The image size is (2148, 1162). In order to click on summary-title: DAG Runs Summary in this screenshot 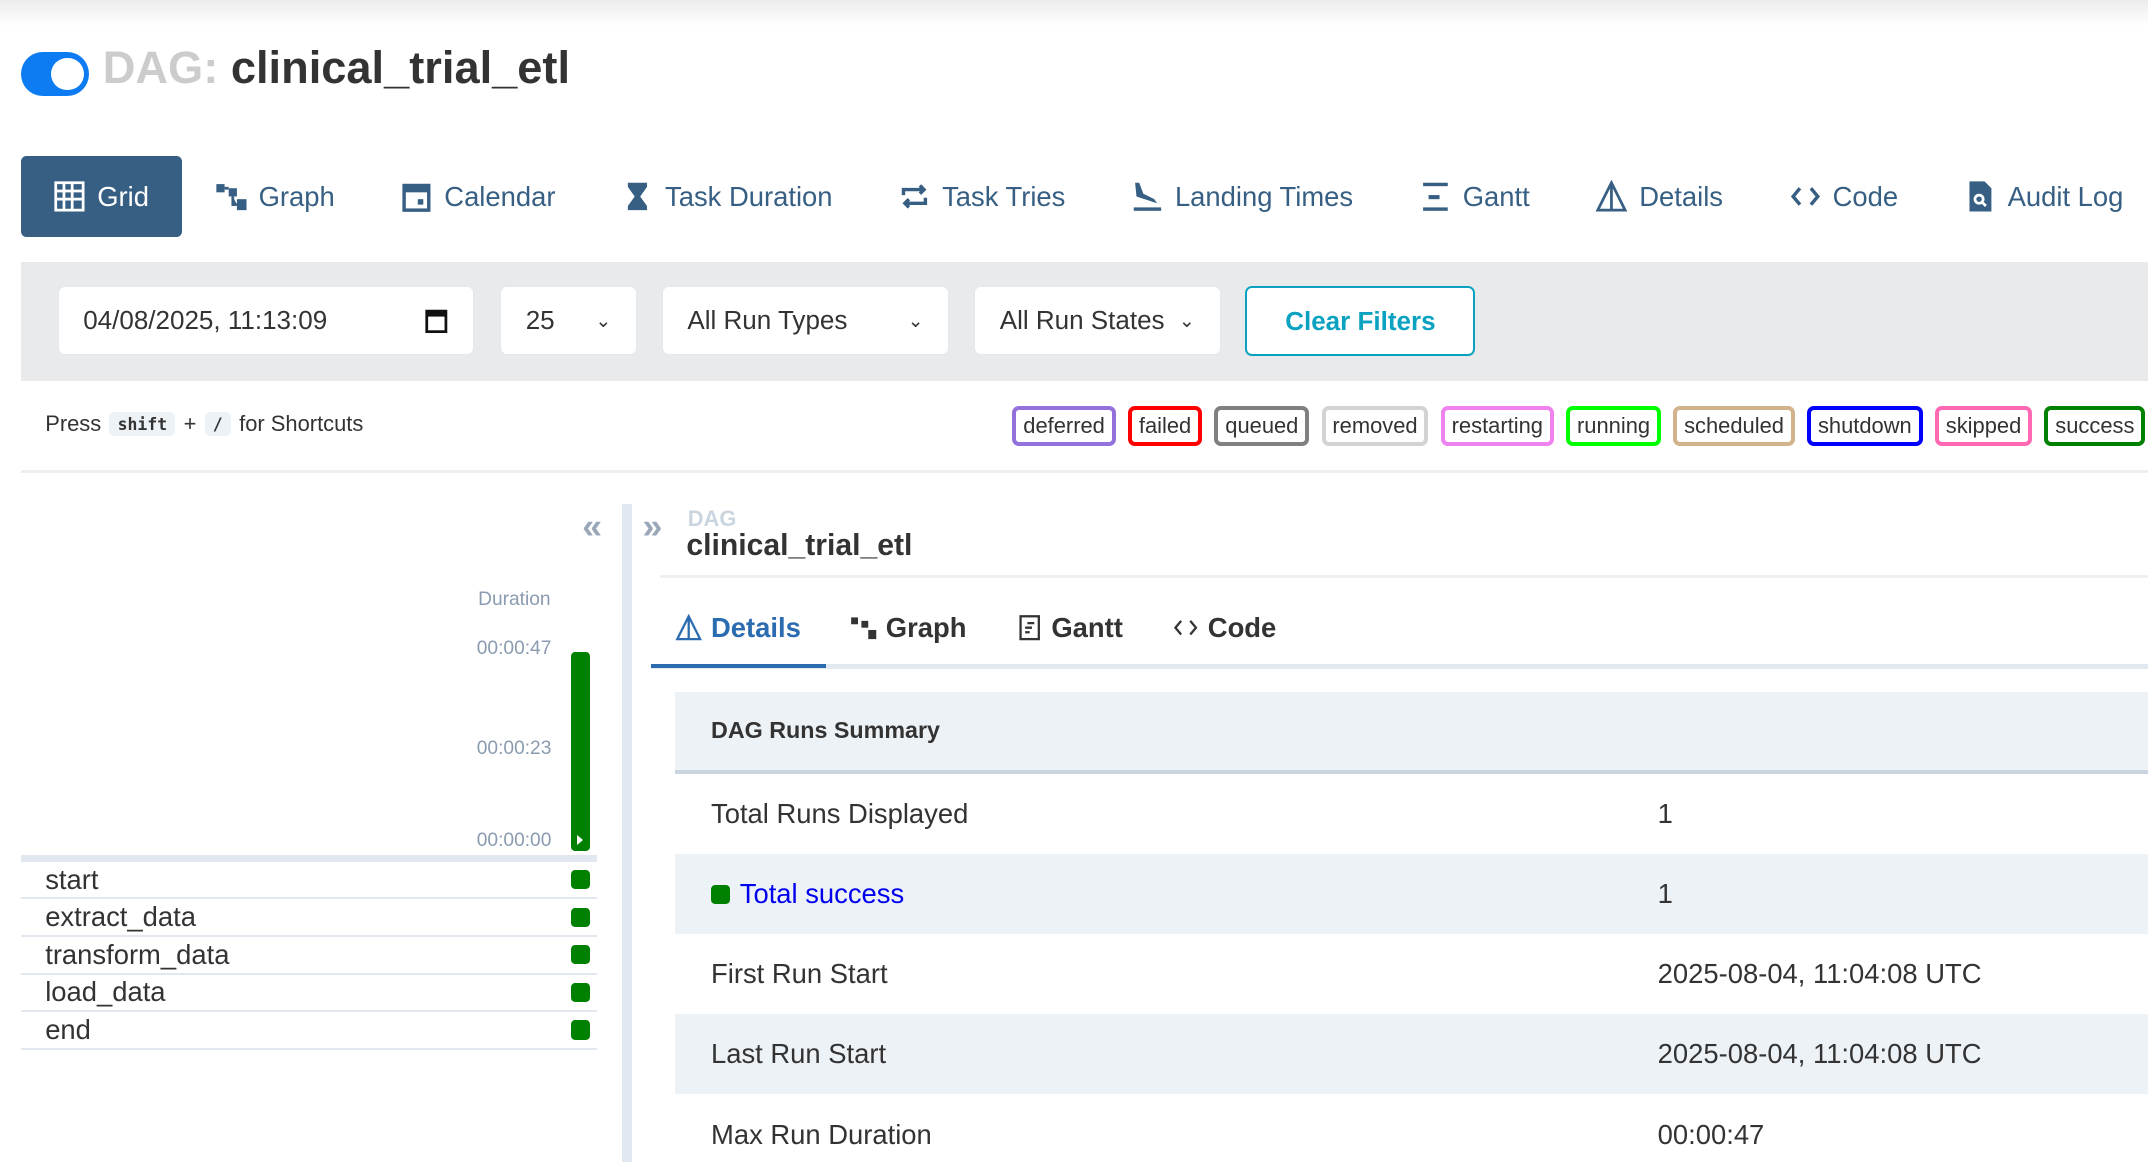, I will do `click(1411, 732)`.